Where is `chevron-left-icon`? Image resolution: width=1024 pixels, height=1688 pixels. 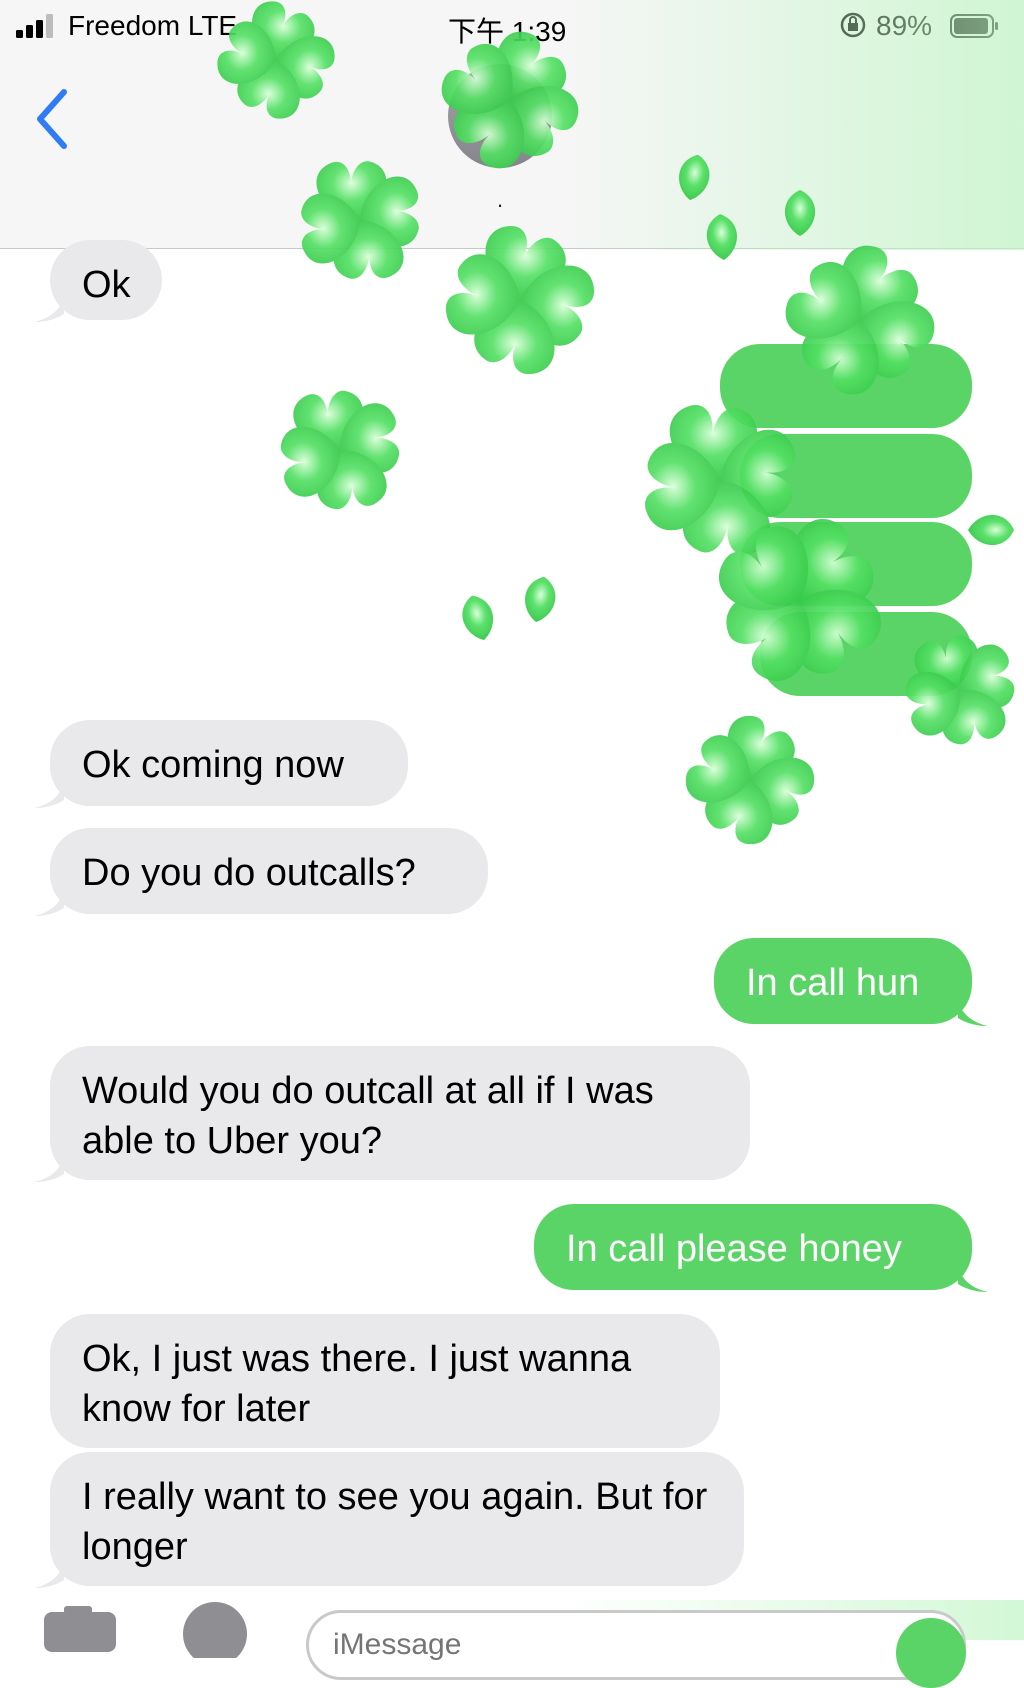 chevron-left-icon is located at coordinates (52, 119).